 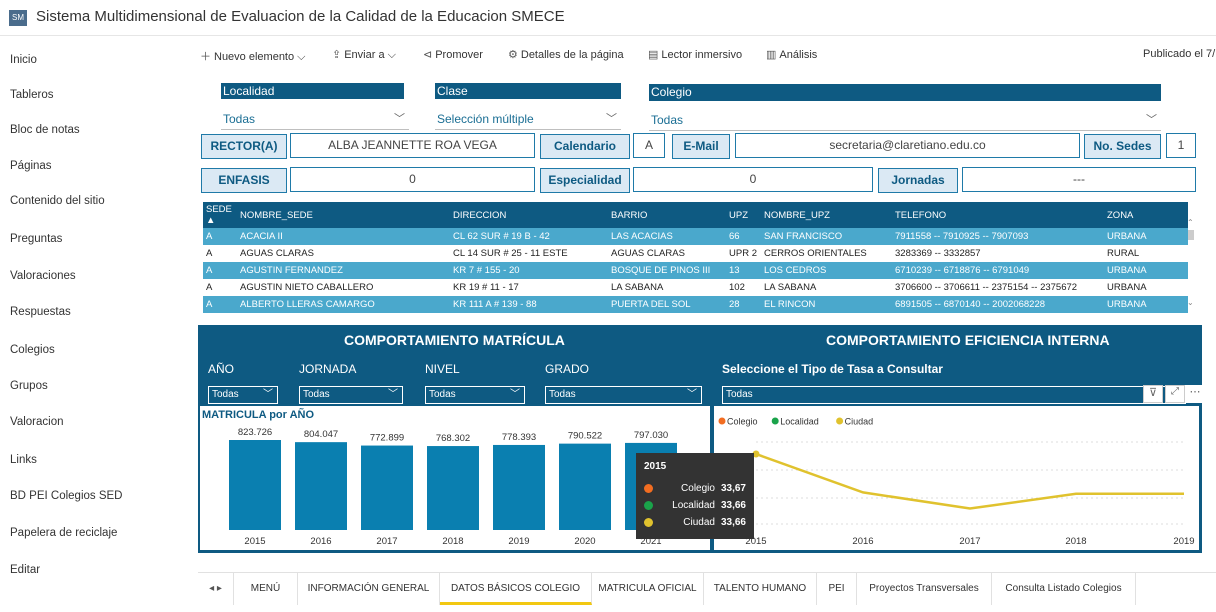 I want to click on tab-pei: PEI, so click(x=837, y=589).